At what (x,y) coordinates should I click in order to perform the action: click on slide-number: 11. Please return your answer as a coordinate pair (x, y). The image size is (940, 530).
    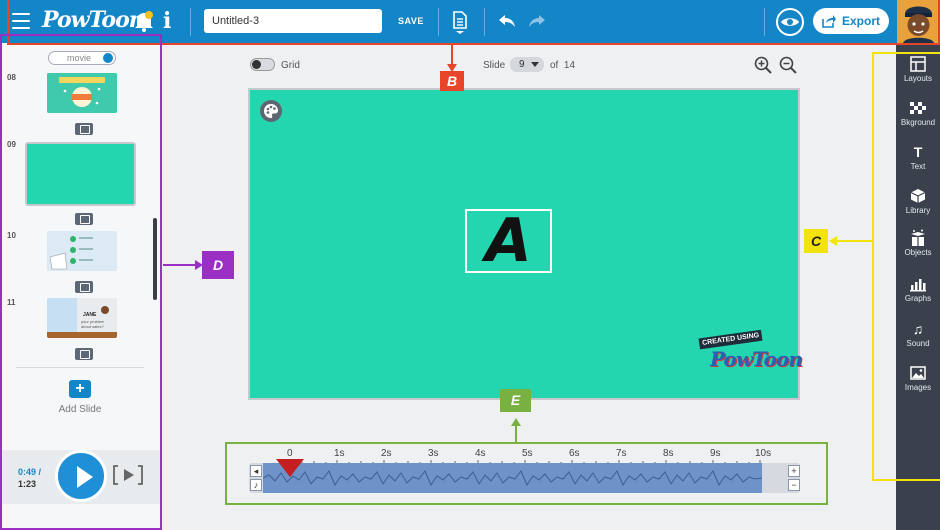
    Looking at the image, I should click on (11, 302).